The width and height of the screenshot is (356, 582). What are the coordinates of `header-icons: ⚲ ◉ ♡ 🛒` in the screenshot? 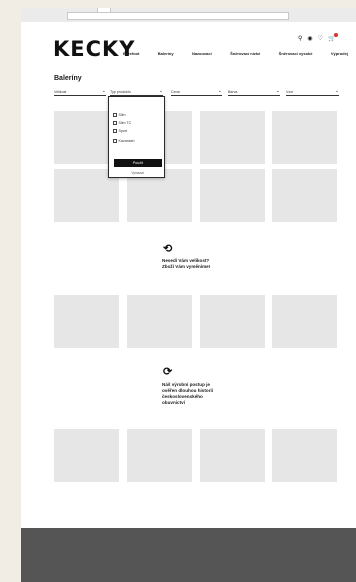 It's located at (318, 38).